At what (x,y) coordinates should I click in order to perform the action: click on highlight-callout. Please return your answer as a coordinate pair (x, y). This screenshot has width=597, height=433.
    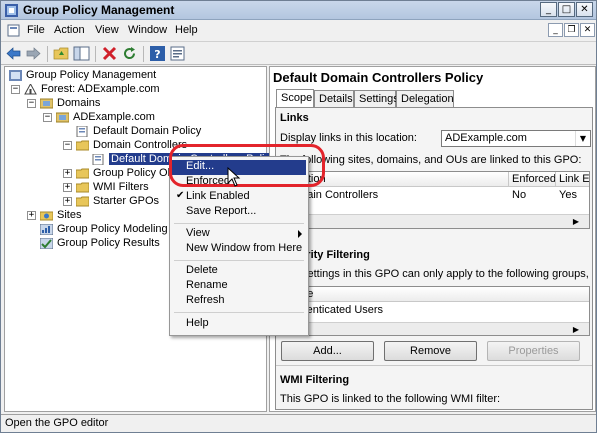
    Looking at the image, I should click on (247, 165).